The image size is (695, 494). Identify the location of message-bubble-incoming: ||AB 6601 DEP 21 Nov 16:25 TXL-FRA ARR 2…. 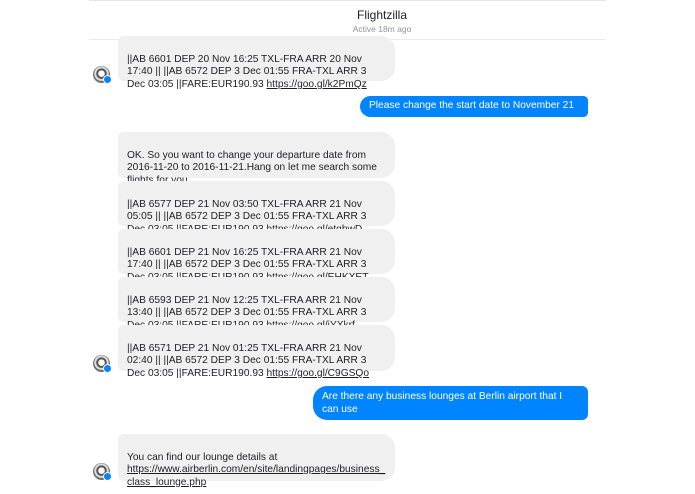
(256, 256).